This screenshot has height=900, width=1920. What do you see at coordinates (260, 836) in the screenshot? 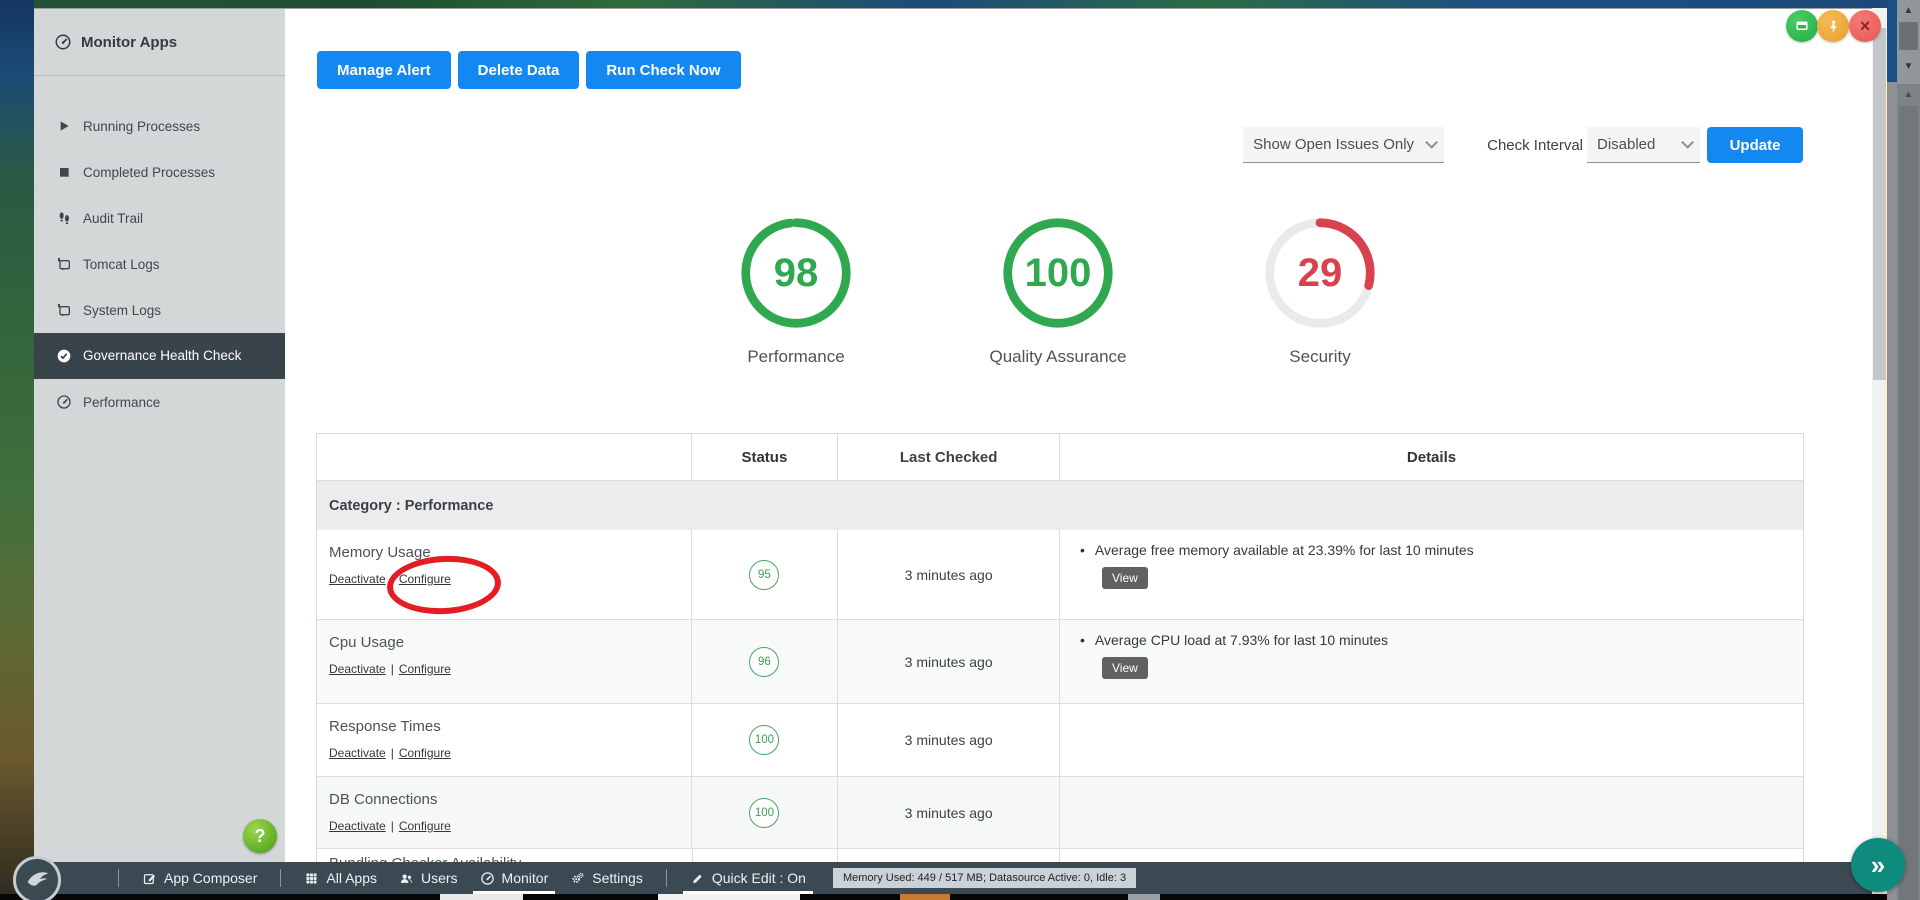
I see `help-button: ?` at bounding box center [260, 836].